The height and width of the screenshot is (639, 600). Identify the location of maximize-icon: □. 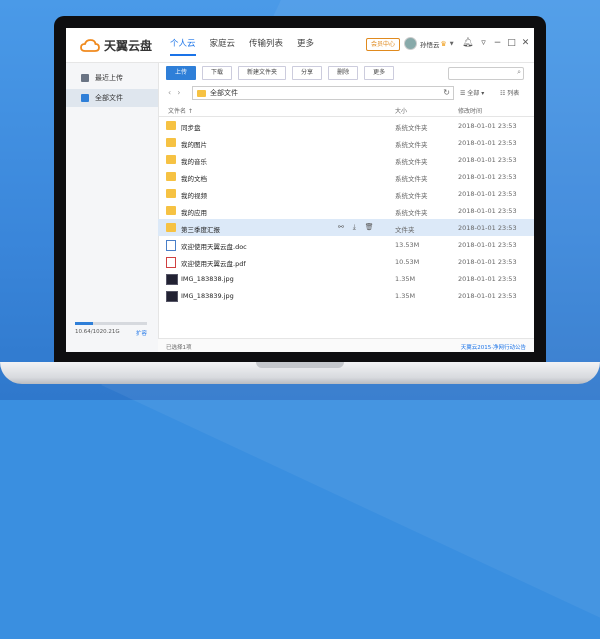
(511, 43).